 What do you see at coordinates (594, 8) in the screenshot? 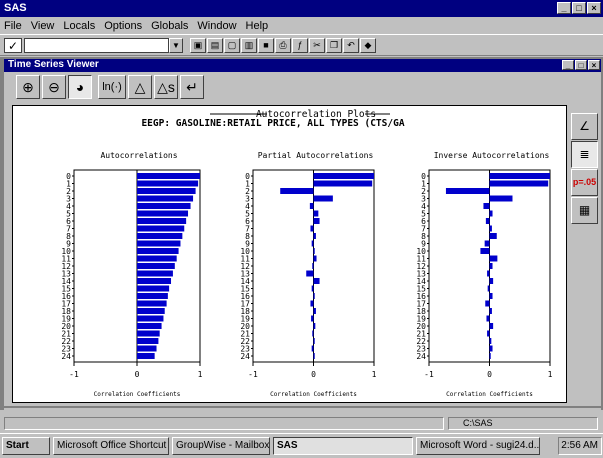
I see `close-button: ×` at bounding box center [594, 8].